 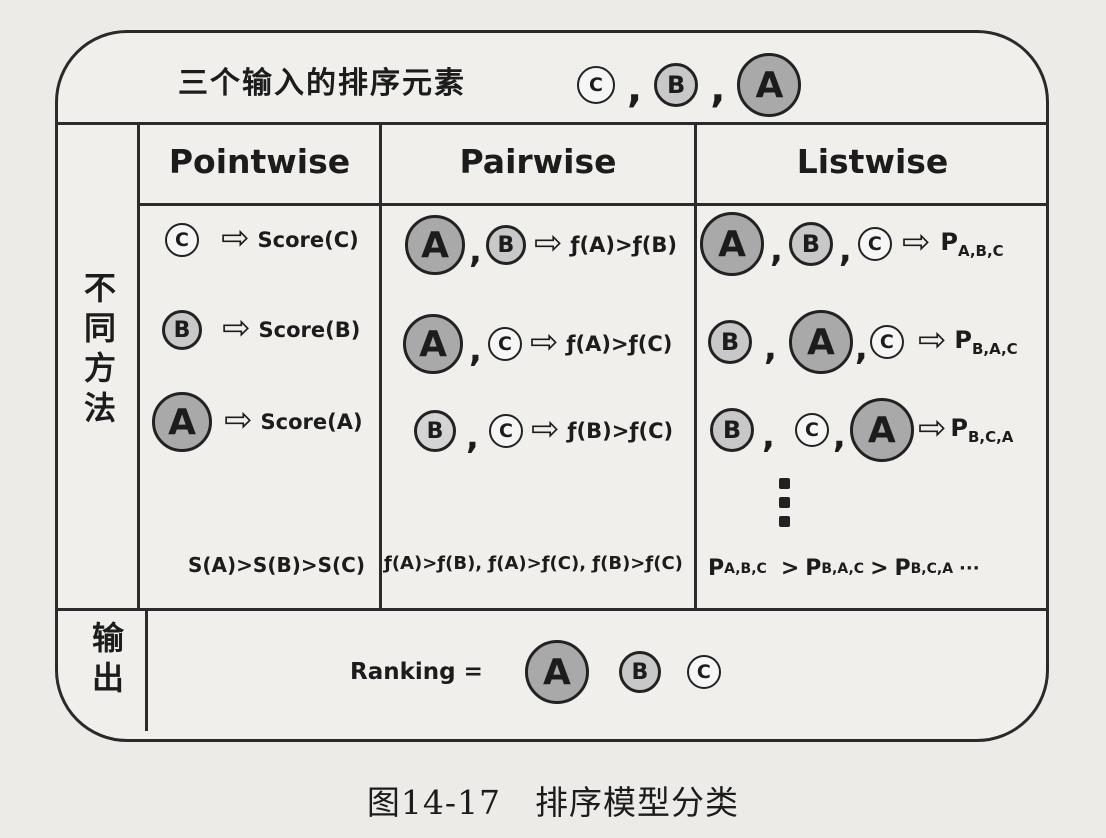 What do you see at coordinates (552, 609) in the screenshot?
I see `output-divider` at bounding box center [552, 609].